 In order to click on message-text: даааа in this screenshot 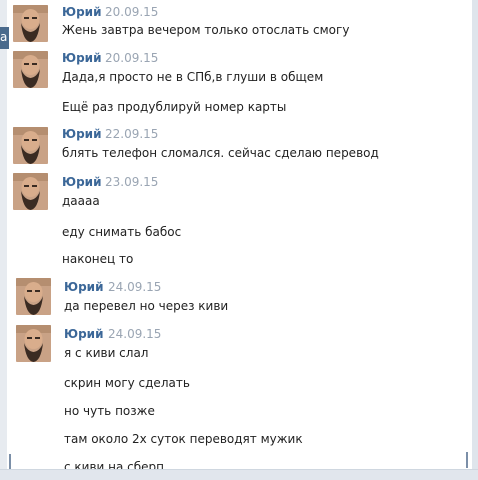, I will do `click(81, 201)`.